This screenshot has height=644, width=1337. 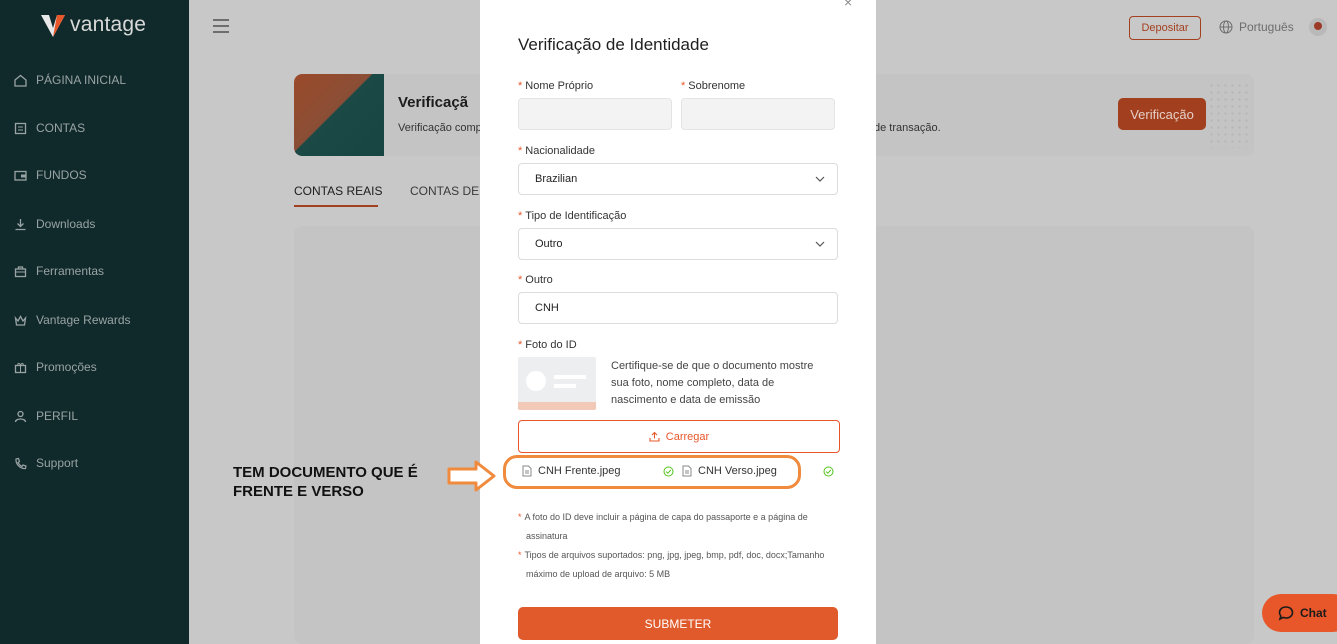 I want to click on other-label: * Outro, so click(x=535, y=280).